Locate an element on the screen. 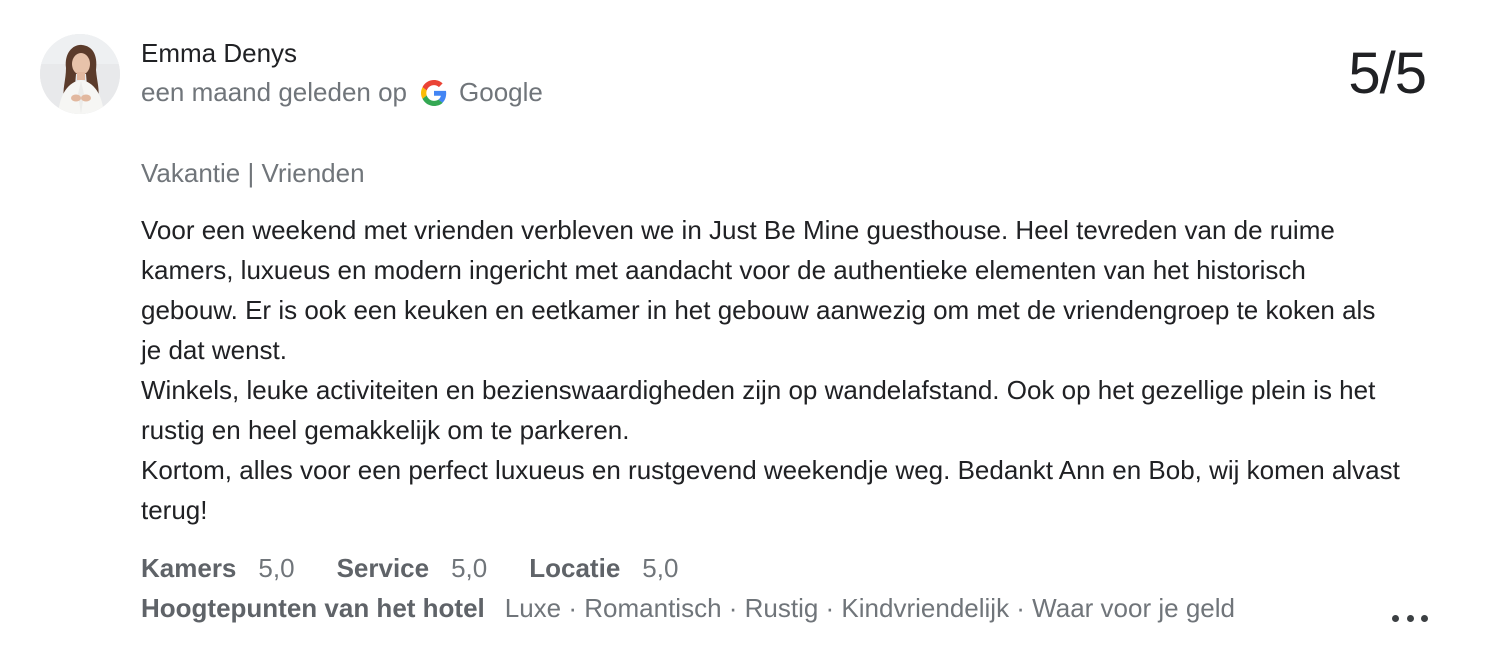 This screenshot has width=1510, height=672. category-ratings: Kamers 5,0 Service 5,0 Locatie 5,0 is located at coordinates (430, 568).